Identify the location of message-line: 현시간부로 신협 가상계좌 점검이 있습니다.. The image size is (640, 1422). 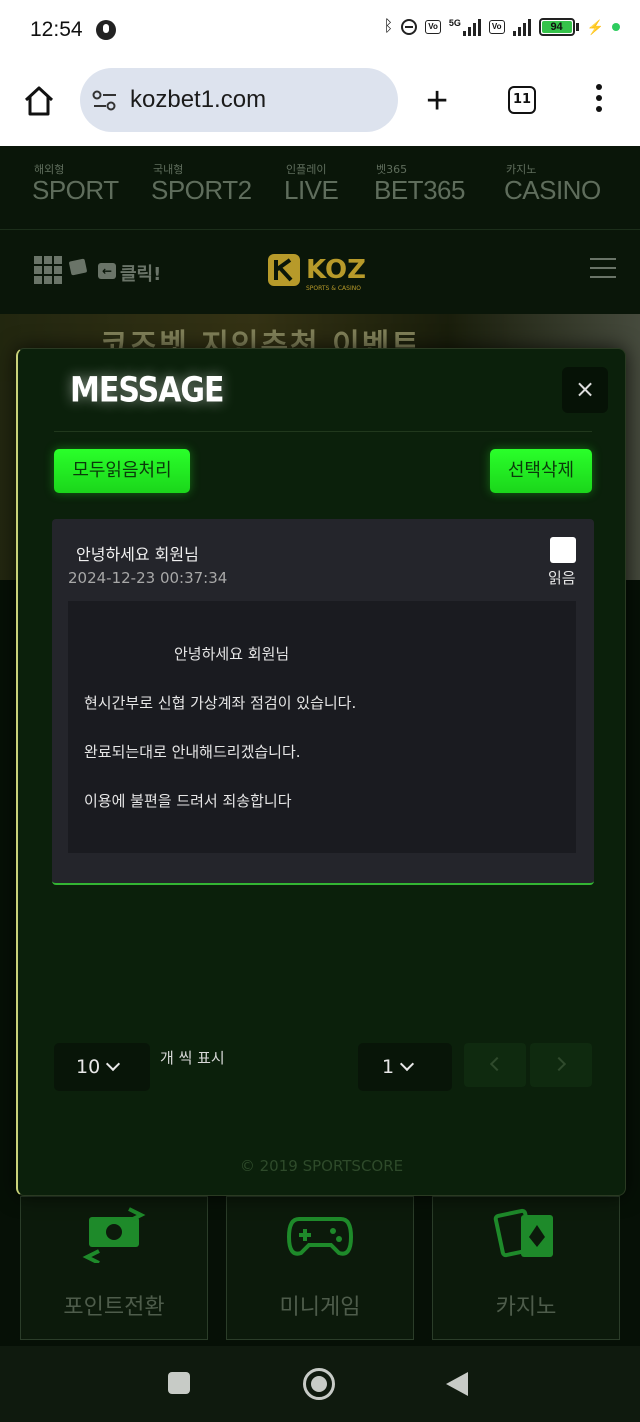
(220, 703).